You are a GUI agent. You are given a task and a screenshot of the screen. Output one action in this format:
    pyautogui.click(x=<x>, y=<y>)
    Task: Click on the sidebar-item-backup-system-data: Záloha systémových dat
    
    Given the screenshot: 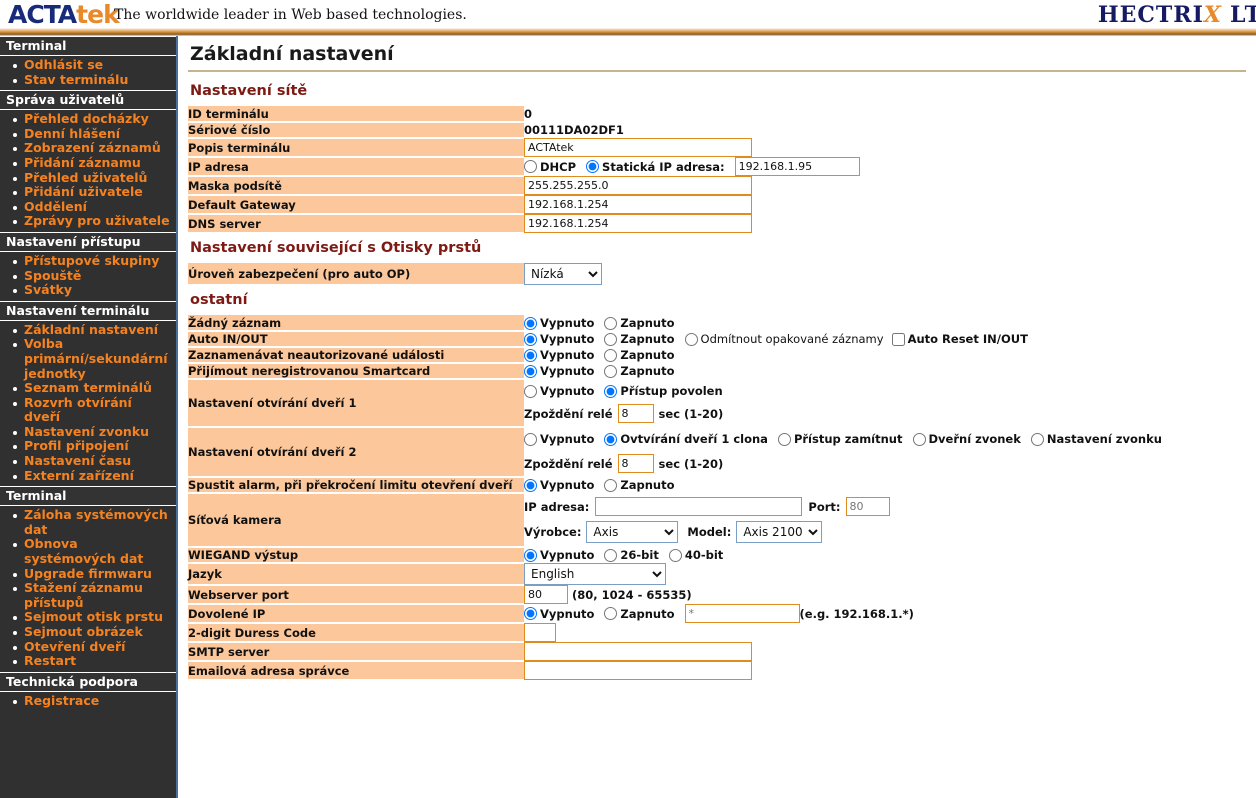 What is the action you would take?
    pyautogui.click(x=88, y=522)
    